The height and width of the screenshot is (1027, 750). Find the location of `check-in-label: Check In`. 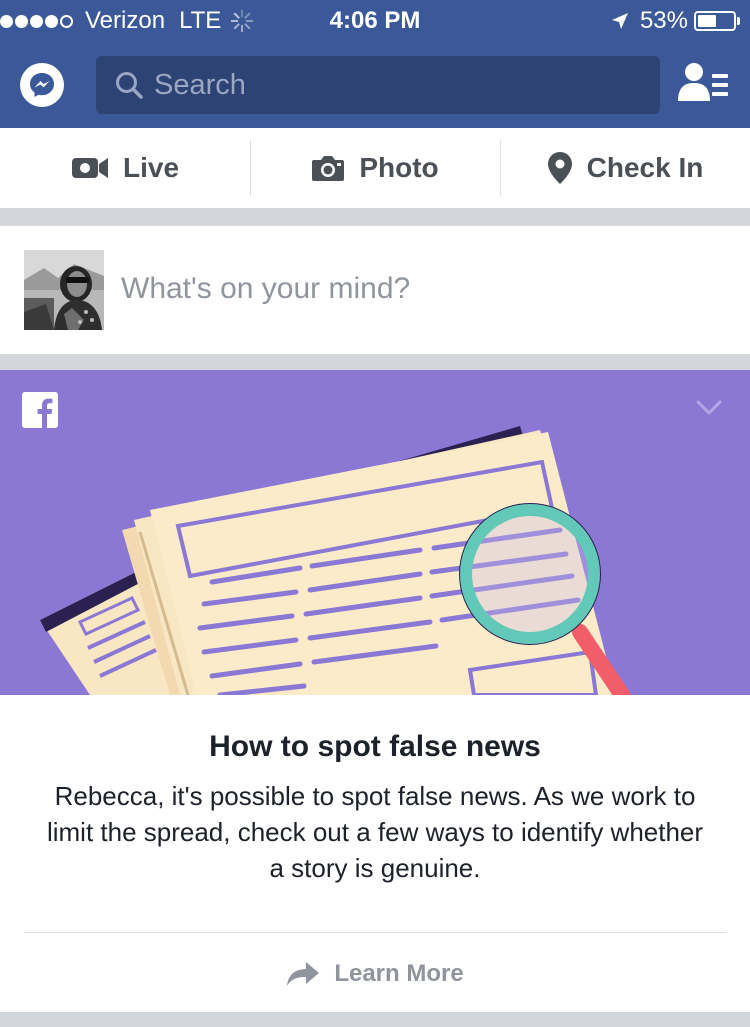

check-in-label: Check In is located at coordinates (645, 167).